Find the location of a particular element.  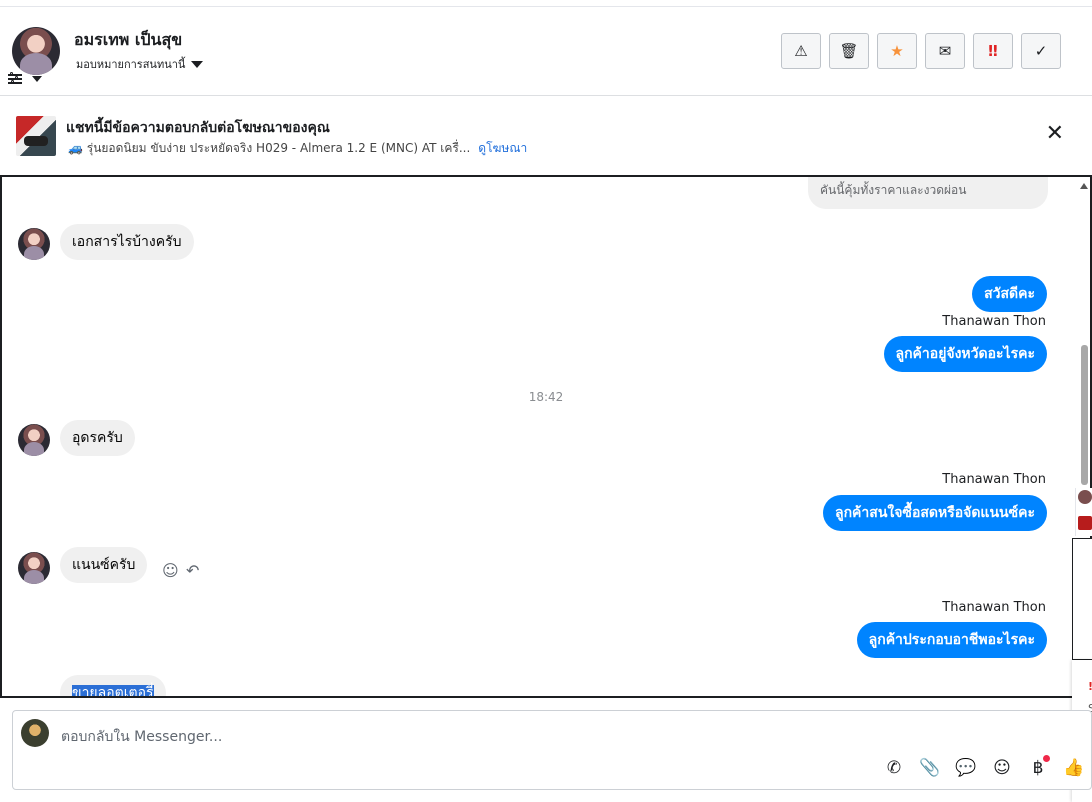

warning-icon: ⚠ is located at coordinates (801, 51).